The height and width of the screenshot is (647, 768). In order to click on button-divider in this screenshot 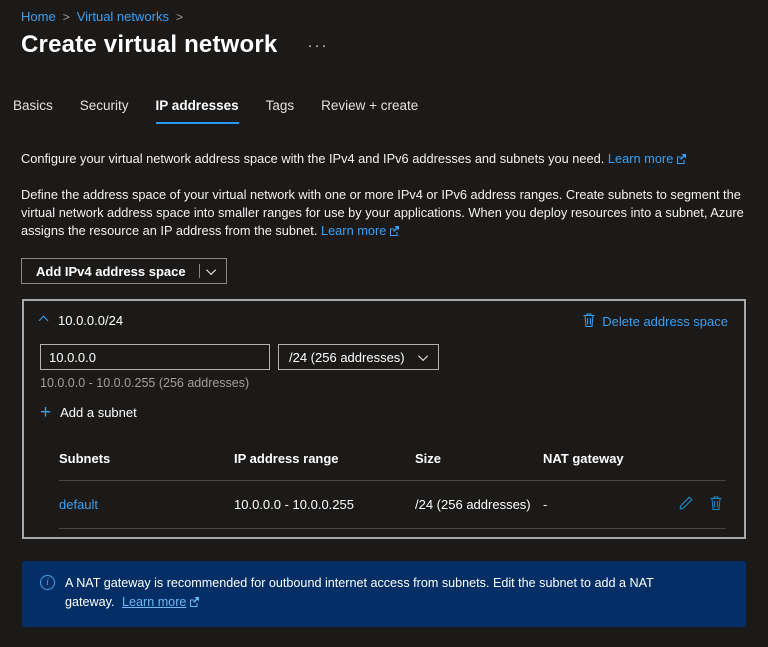, I will do `click(199, 271)`.